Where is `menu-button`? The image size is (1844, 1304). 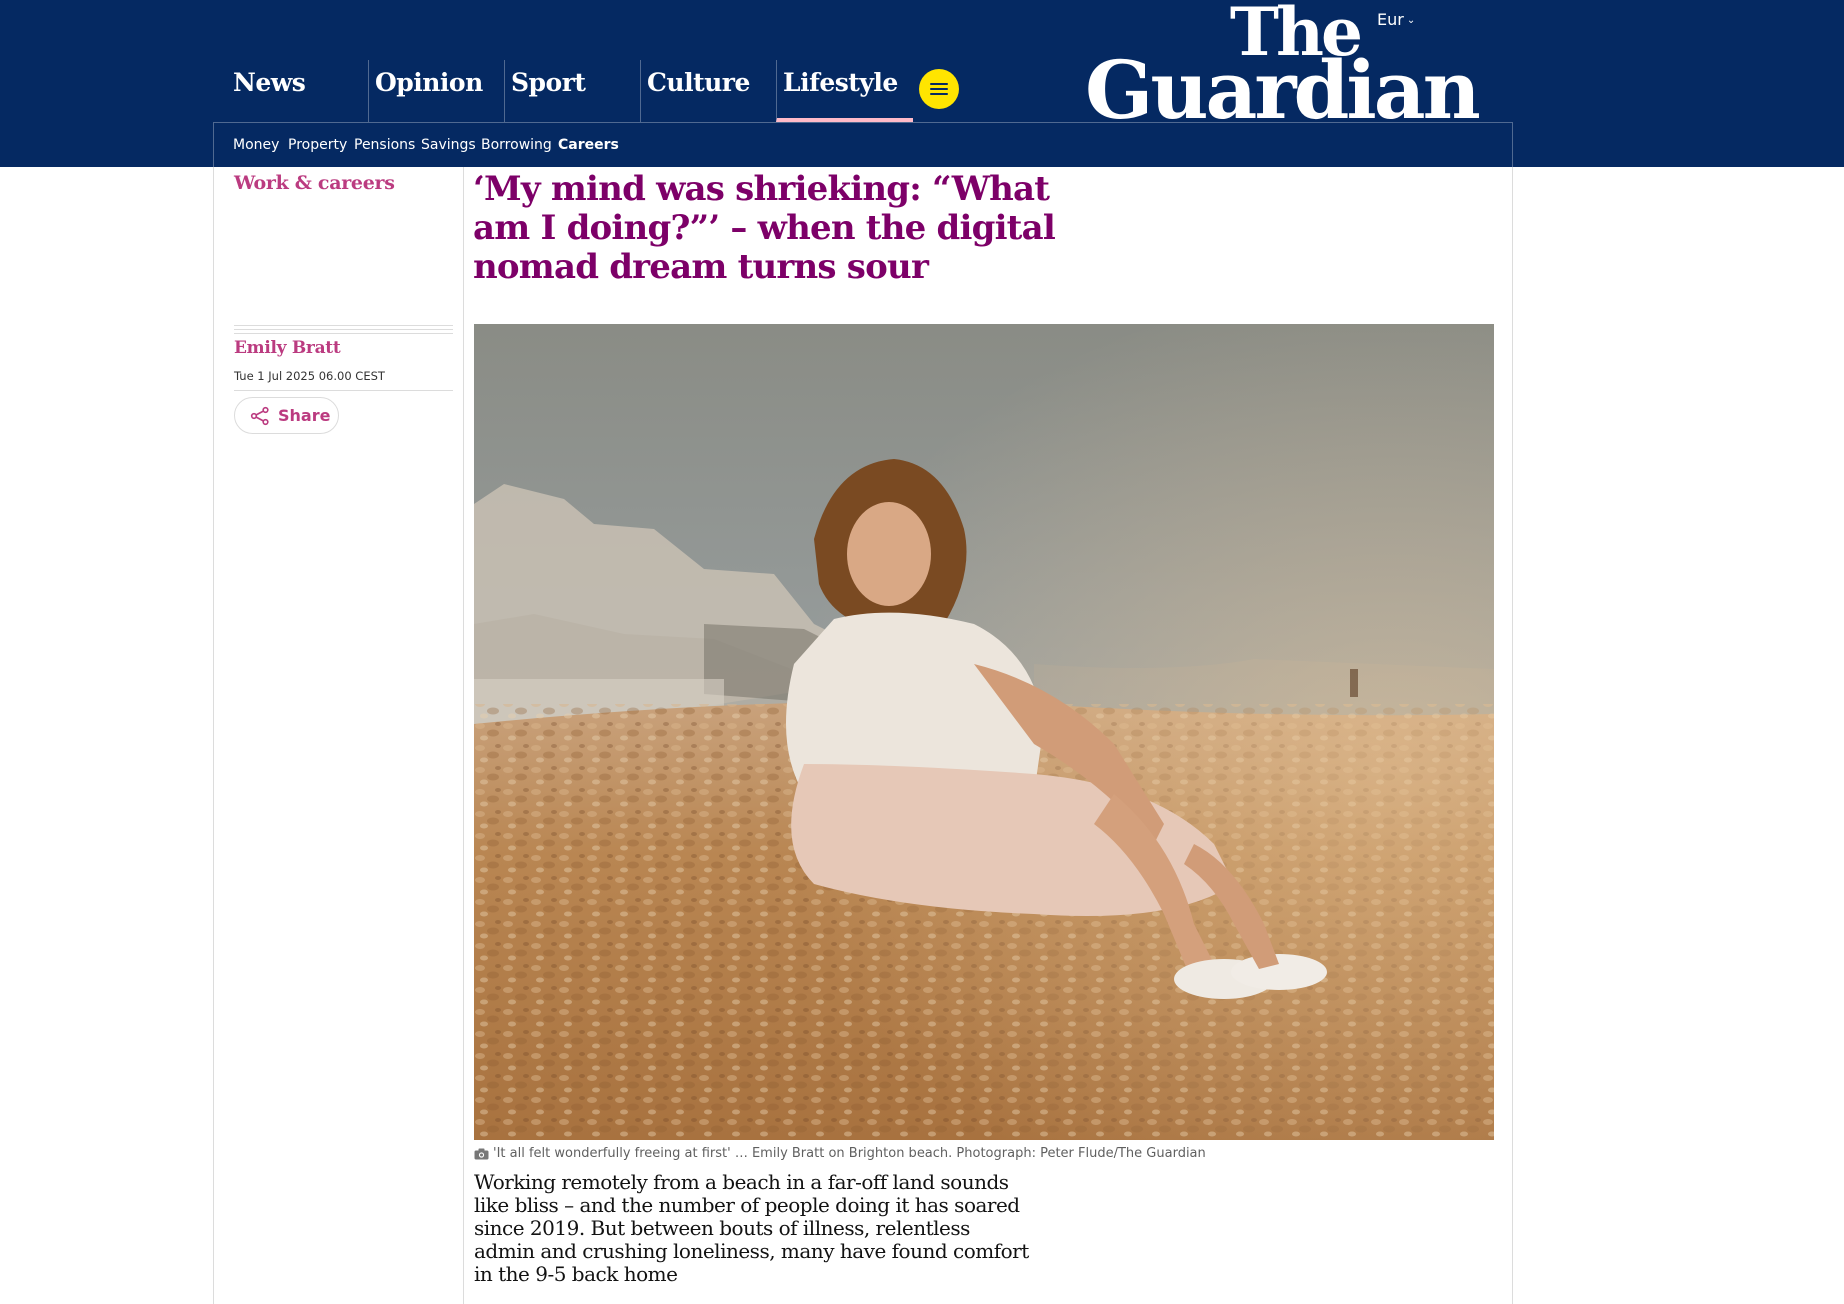
menu-button is located at coordinates (939, 89).